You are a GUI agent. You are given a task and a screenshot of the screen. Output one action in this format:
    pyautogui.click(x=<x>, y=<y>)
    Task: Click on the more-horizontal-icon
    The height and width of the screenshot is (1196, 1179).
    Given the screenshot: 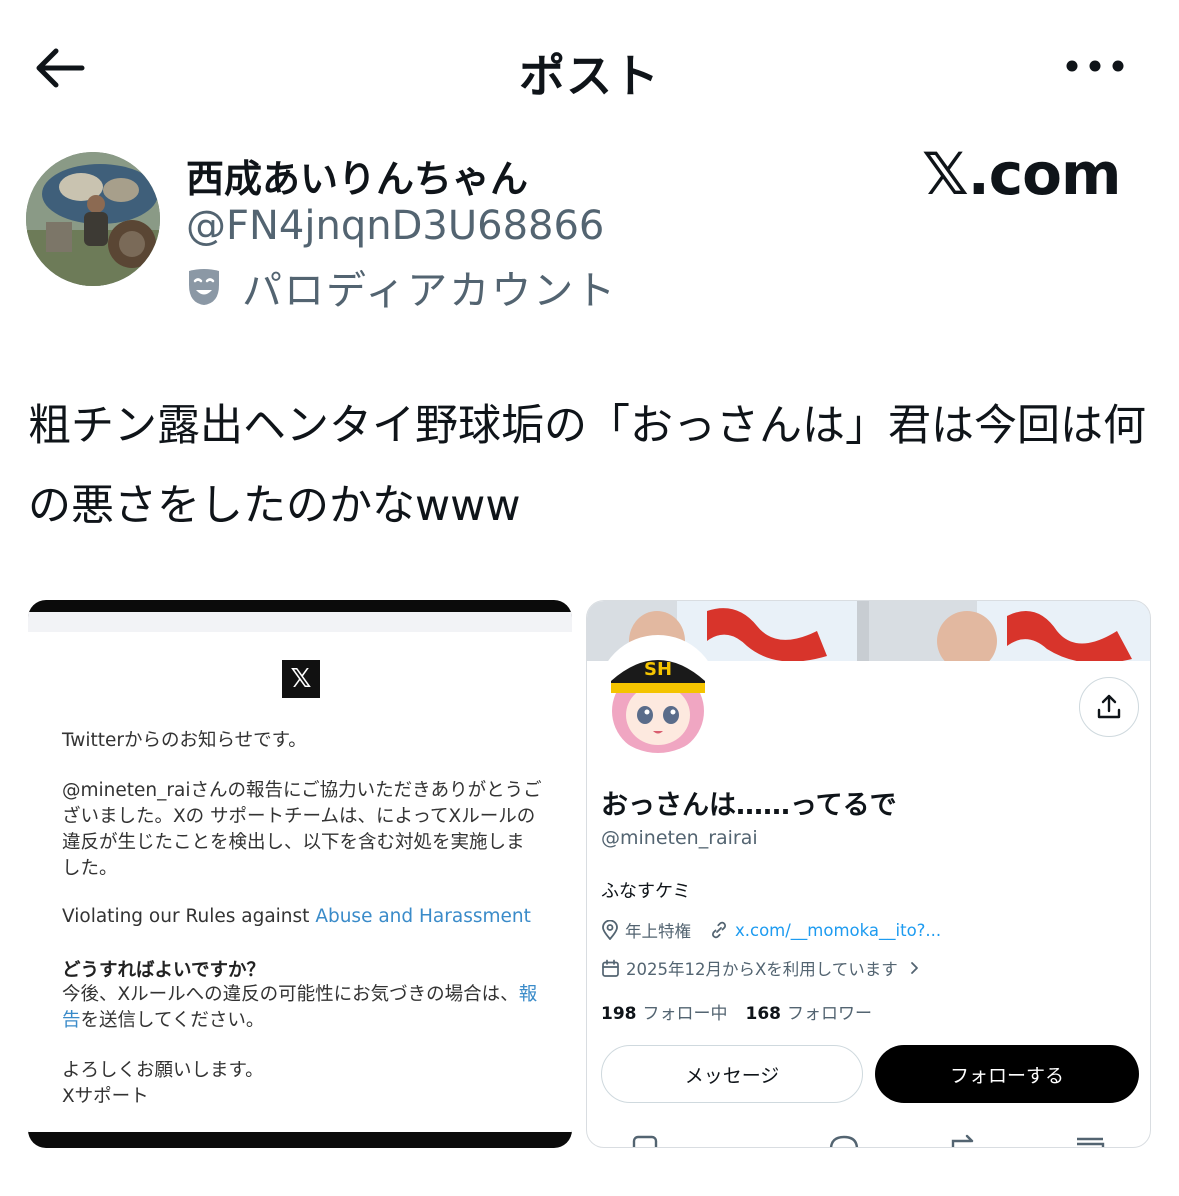 What is the action you would take?
    pyautogui.click(x=1095, y=66)
    